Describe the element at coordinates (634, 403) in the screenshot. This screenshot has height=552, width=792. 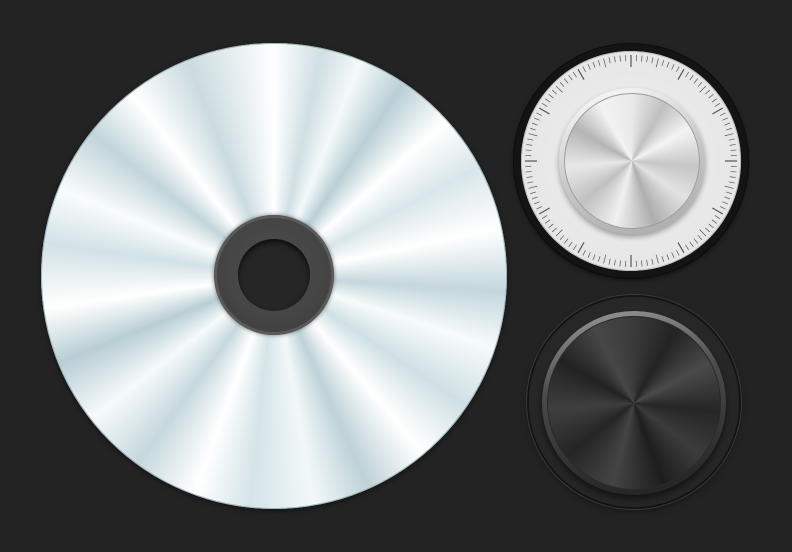
I see `dark-knob-icon` at that location.